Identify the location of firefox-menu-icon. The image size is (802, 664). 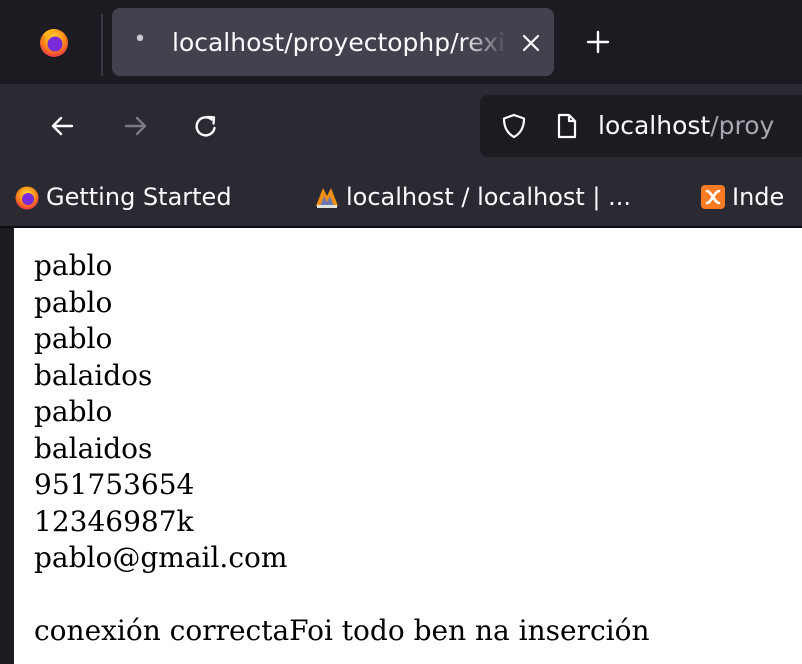
(54, 42).